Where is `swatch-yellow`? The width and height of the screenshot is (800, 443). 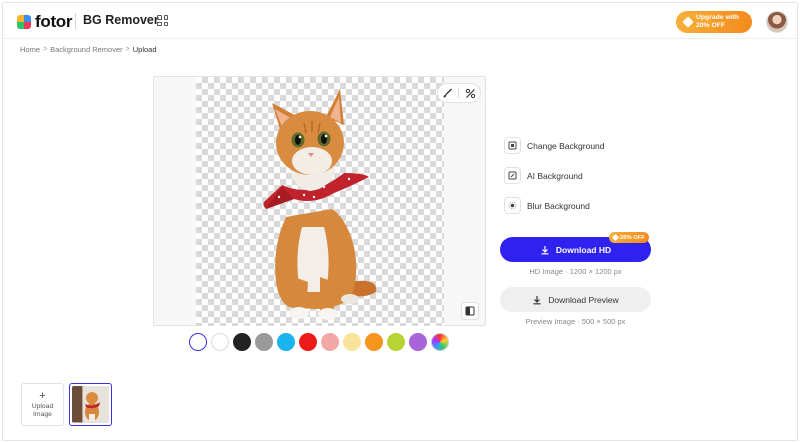 swatch-yellow is located at coordinates (352, 342).